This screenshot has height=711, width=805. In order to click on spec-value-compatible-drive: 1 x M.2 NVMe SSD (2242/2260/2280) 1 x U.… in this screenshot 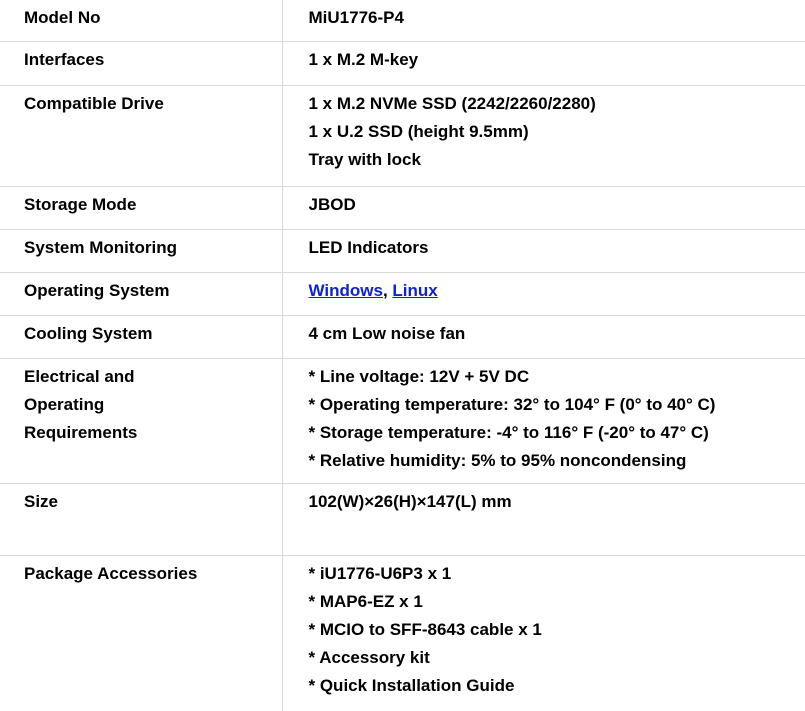, I will do `click(543, 136)`.